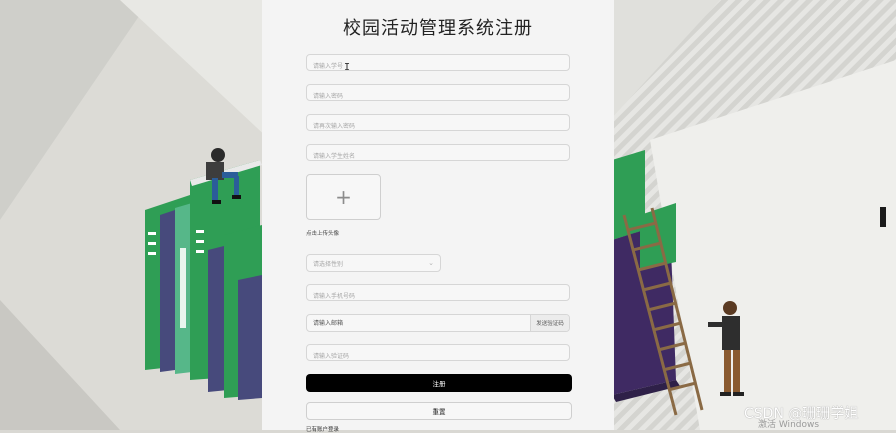 This screenshot has height=433, width=896. I want to click on send-code-button: 发送验证码, so click(549, 323).